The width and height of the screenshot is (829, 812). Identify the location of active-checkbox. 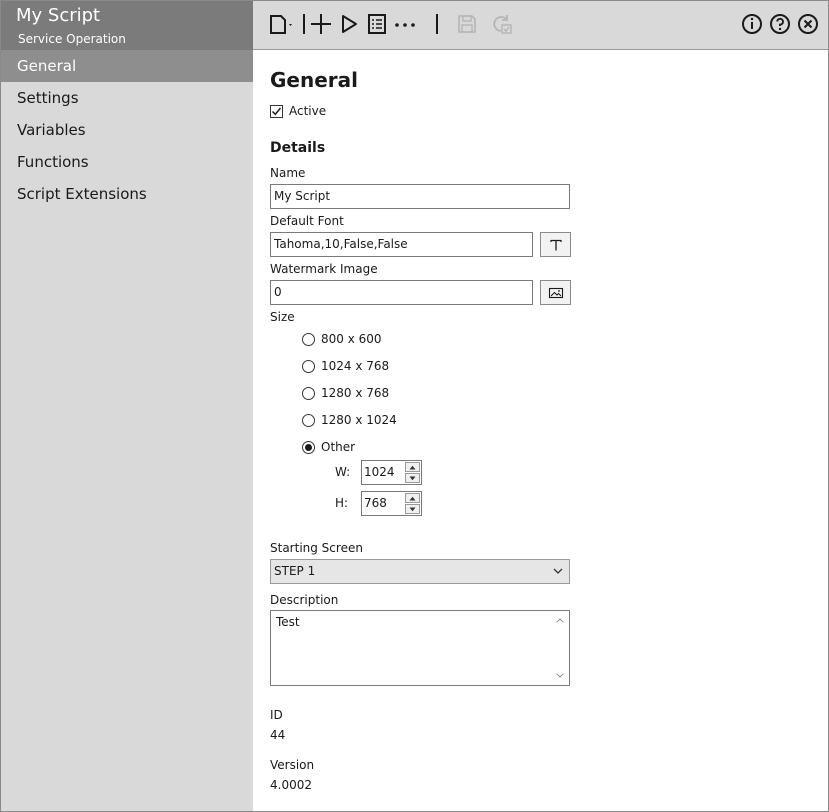
(276, 111).